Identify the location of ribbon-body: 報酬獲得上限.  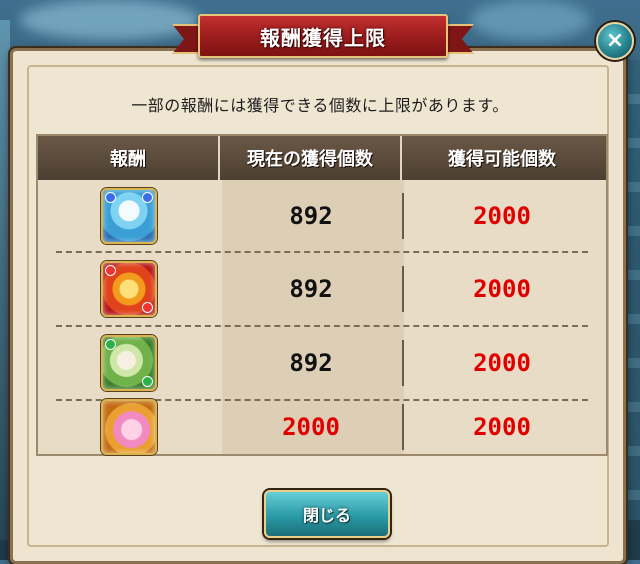
(323, 36).